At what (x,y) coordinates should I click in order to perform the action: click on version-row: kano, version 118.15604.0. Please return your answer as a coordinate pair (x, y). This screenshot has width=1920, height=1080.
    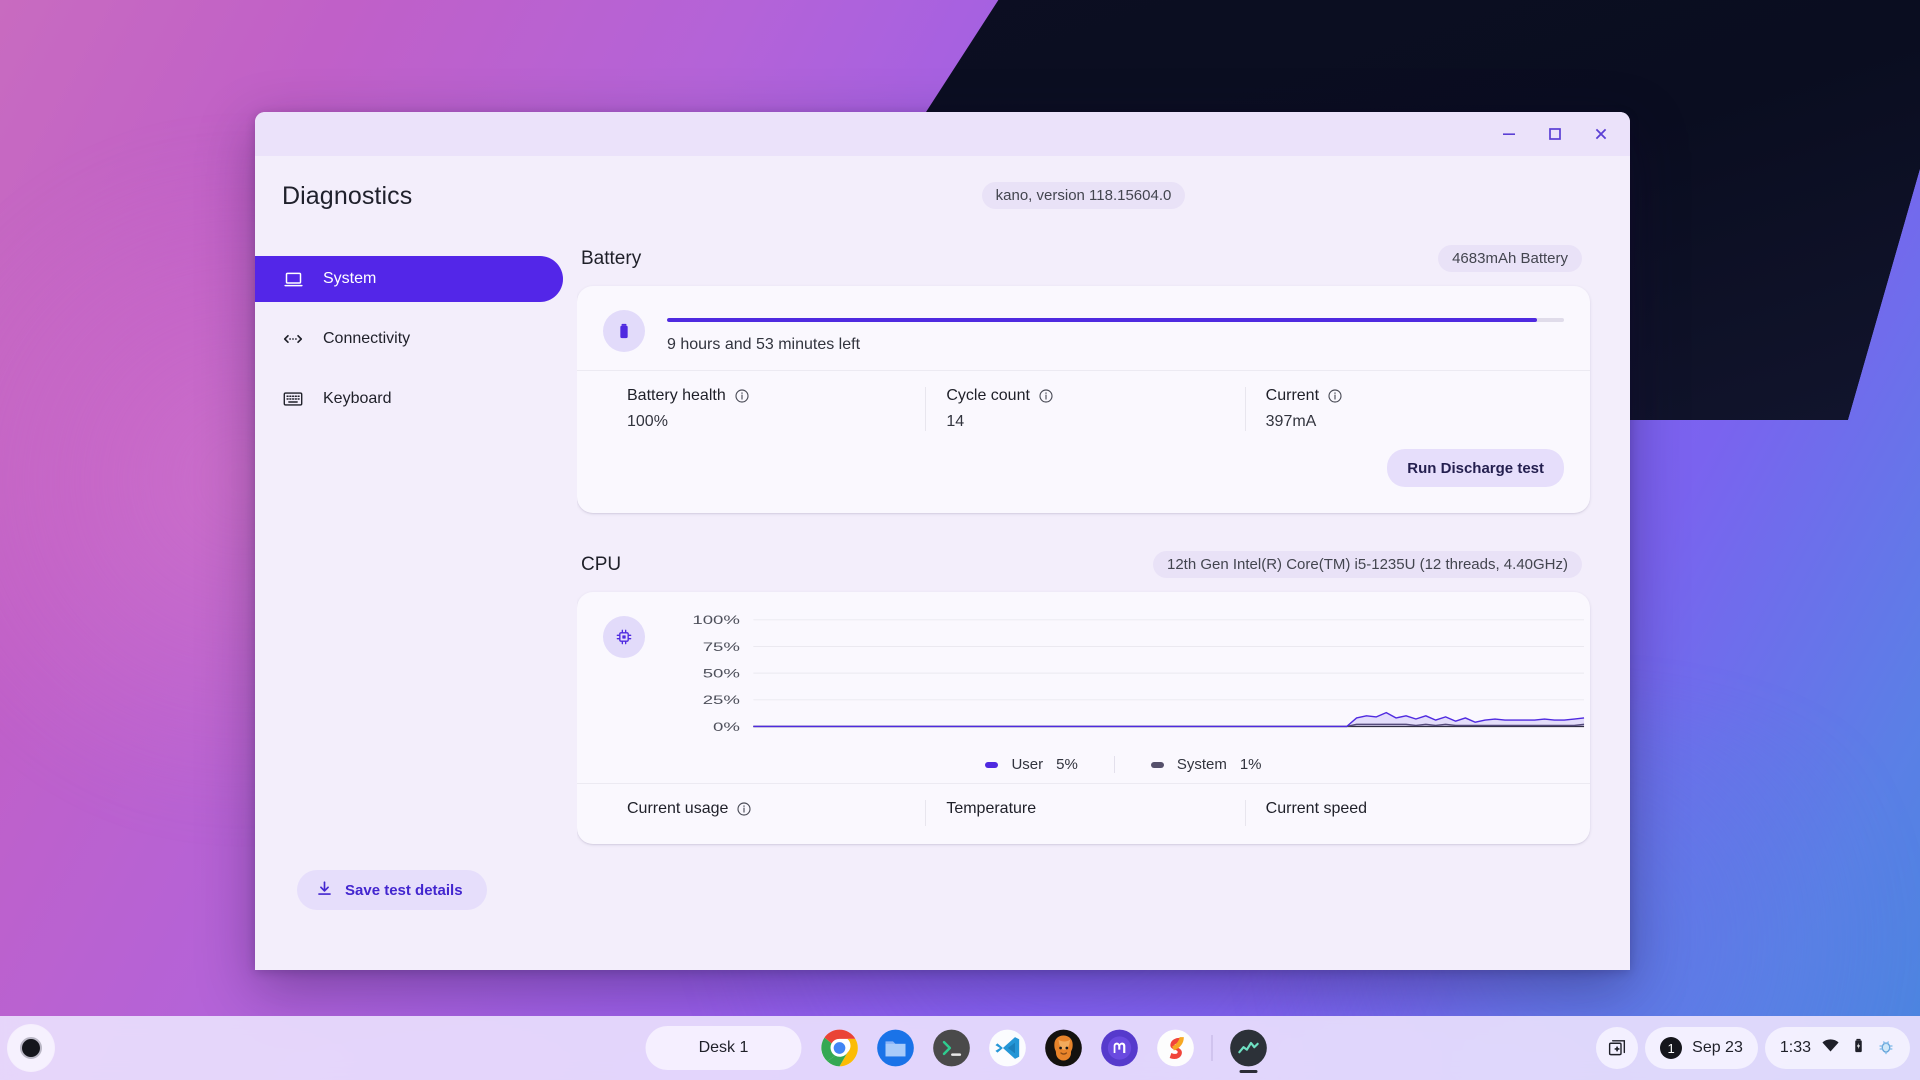
    Looking at the image, I should click on (1083, 195).